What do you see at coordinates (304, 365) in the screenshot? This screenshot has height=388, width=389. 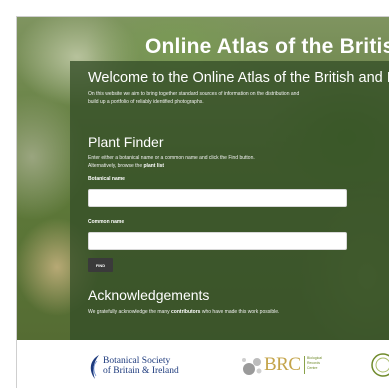 I see `brc-divider` at bounding box center [304, 365].